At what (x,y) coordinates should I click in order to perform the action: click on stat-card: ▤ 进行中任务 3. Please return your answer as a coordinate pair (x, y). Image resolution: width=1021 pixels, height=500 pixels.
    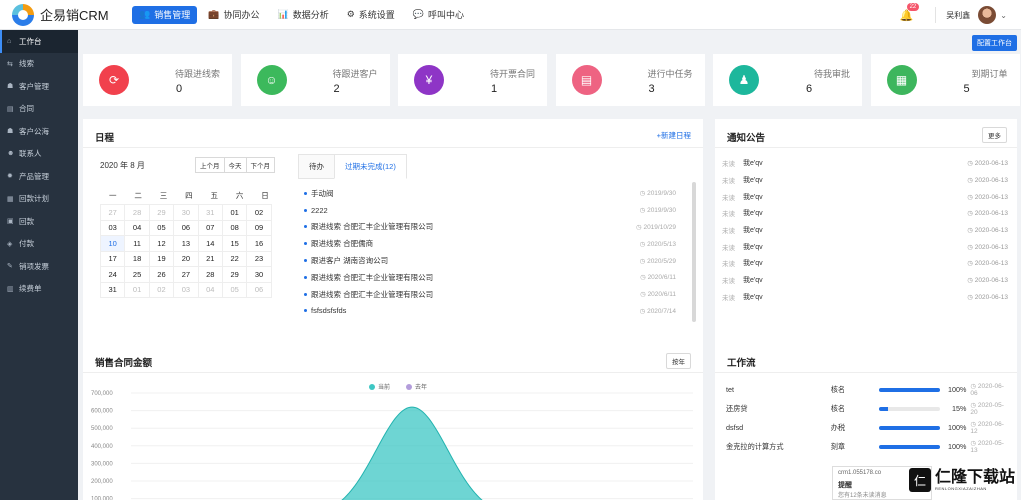
    Looking at the image, I should click on (630, 80).